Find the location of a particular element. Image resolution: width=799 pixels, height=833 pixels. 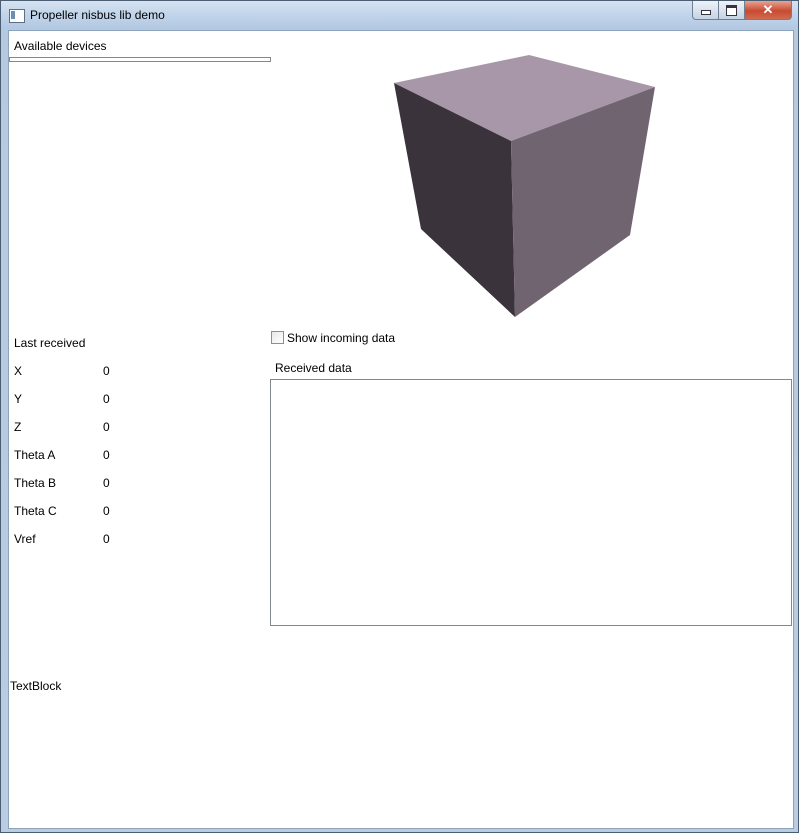

available-devices-list is located at coordinates (140, 59).